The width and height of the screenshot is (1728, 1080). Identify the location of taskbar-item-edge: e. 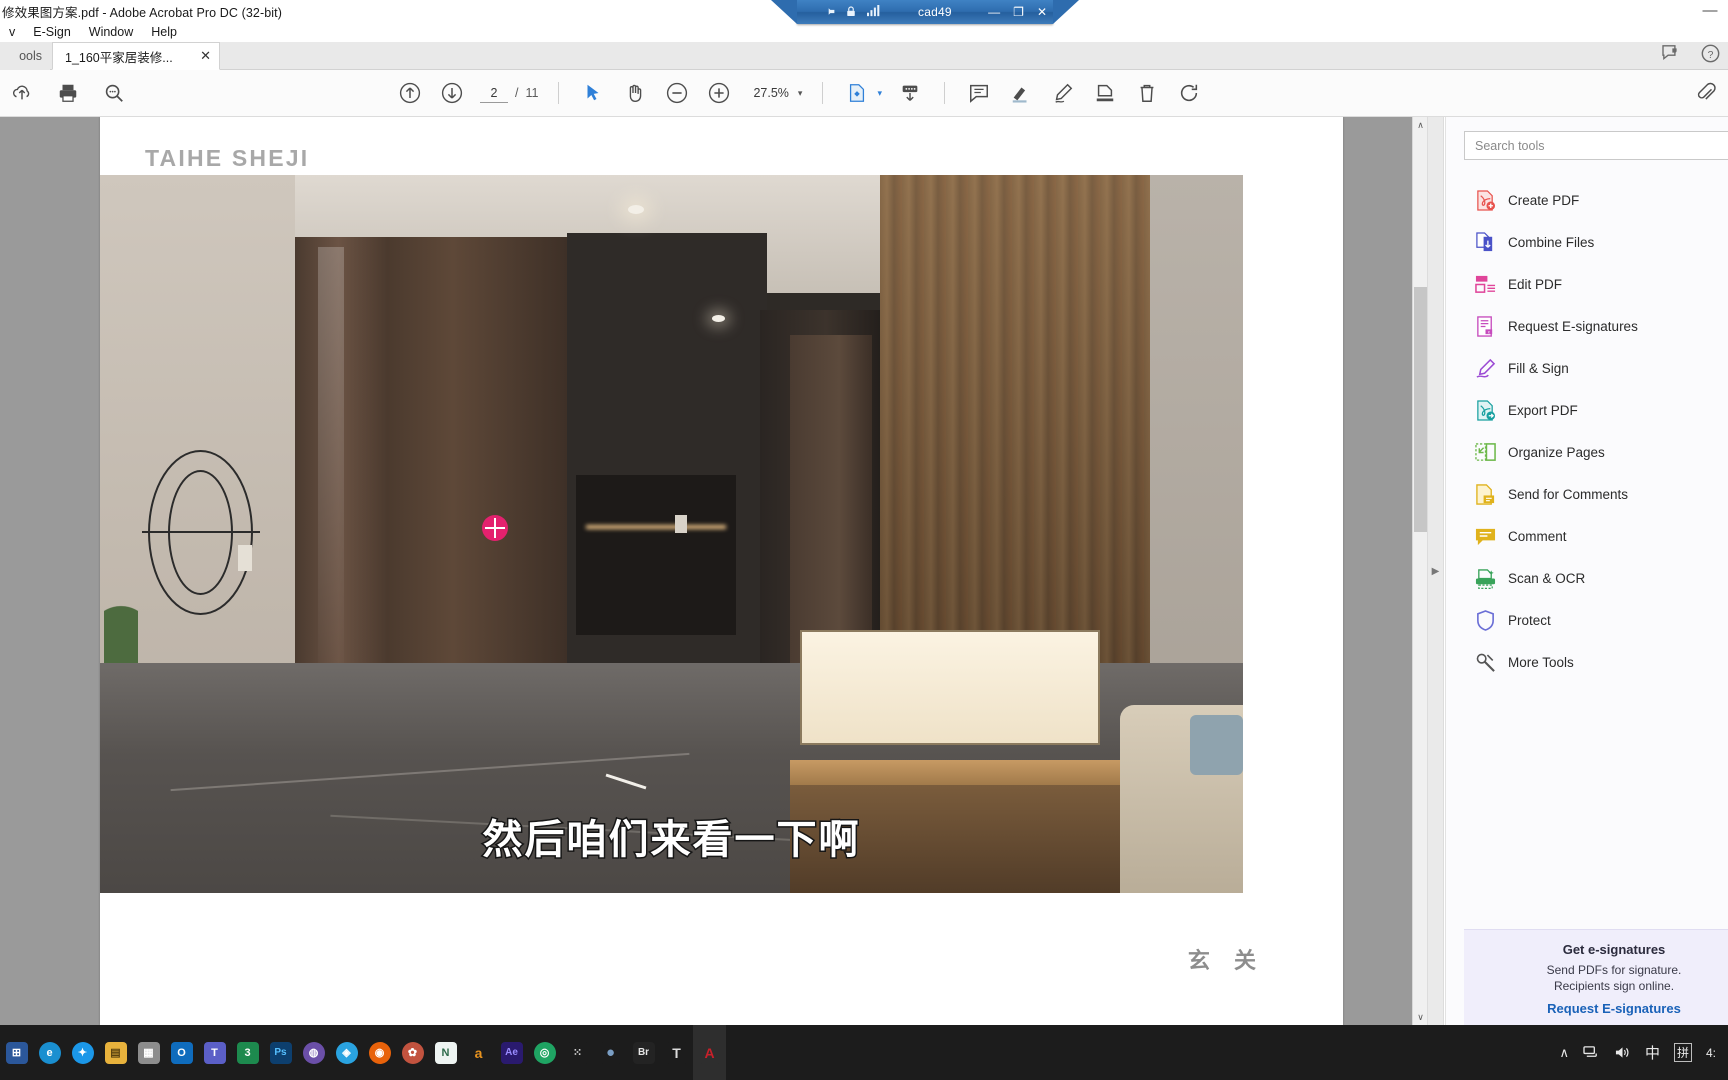
(49, 1052).